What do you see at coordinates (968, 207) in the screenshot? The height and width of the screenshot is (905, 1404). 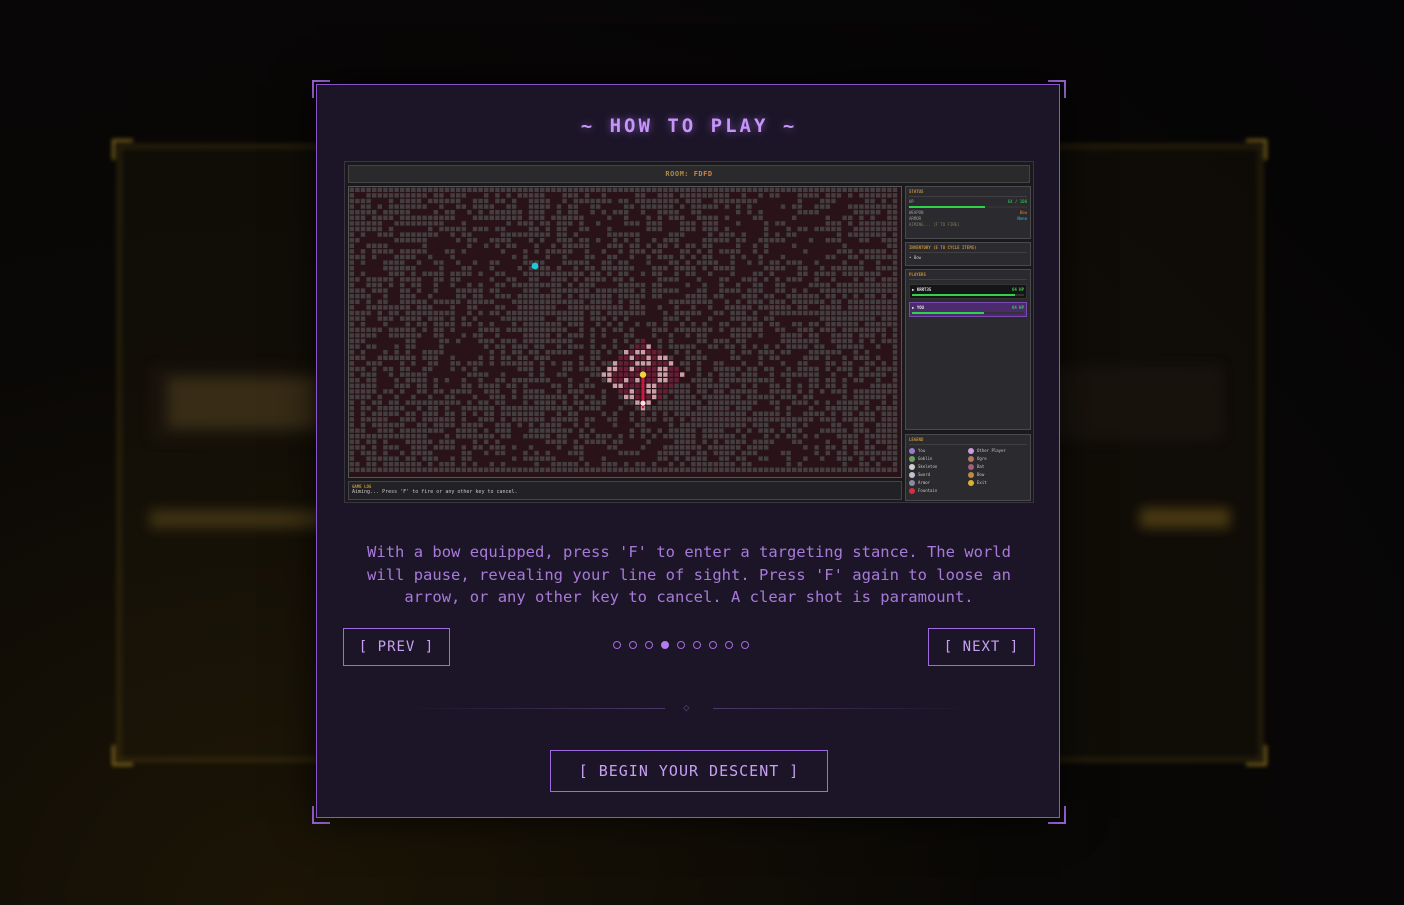 I see `hp-bar` at bounding box center [968, 207].